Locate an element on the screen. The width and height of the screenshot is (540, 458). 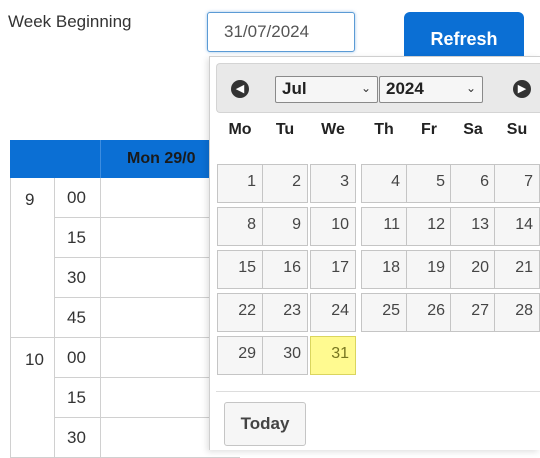
year-select: 2024 ⌄ is located at coordinates (431, 89).